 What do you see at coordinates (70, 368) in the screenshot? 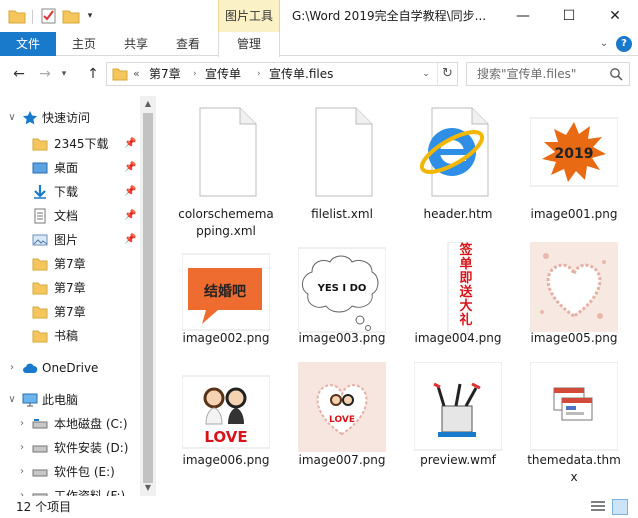
I see `nav-onedrive: › OneDrive` at bounding box center [70, 368].